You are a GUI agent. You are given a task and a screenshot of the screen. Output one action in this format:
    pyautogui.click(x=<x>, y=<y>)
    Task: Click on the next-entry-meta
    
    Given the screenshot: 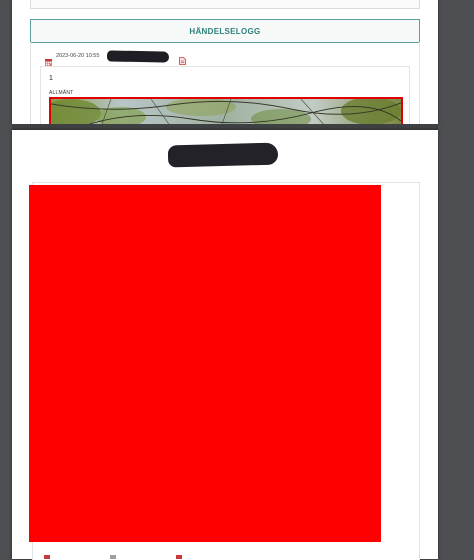 What is the action you would take?
    pyautogui.click(x=113, y=557)
    